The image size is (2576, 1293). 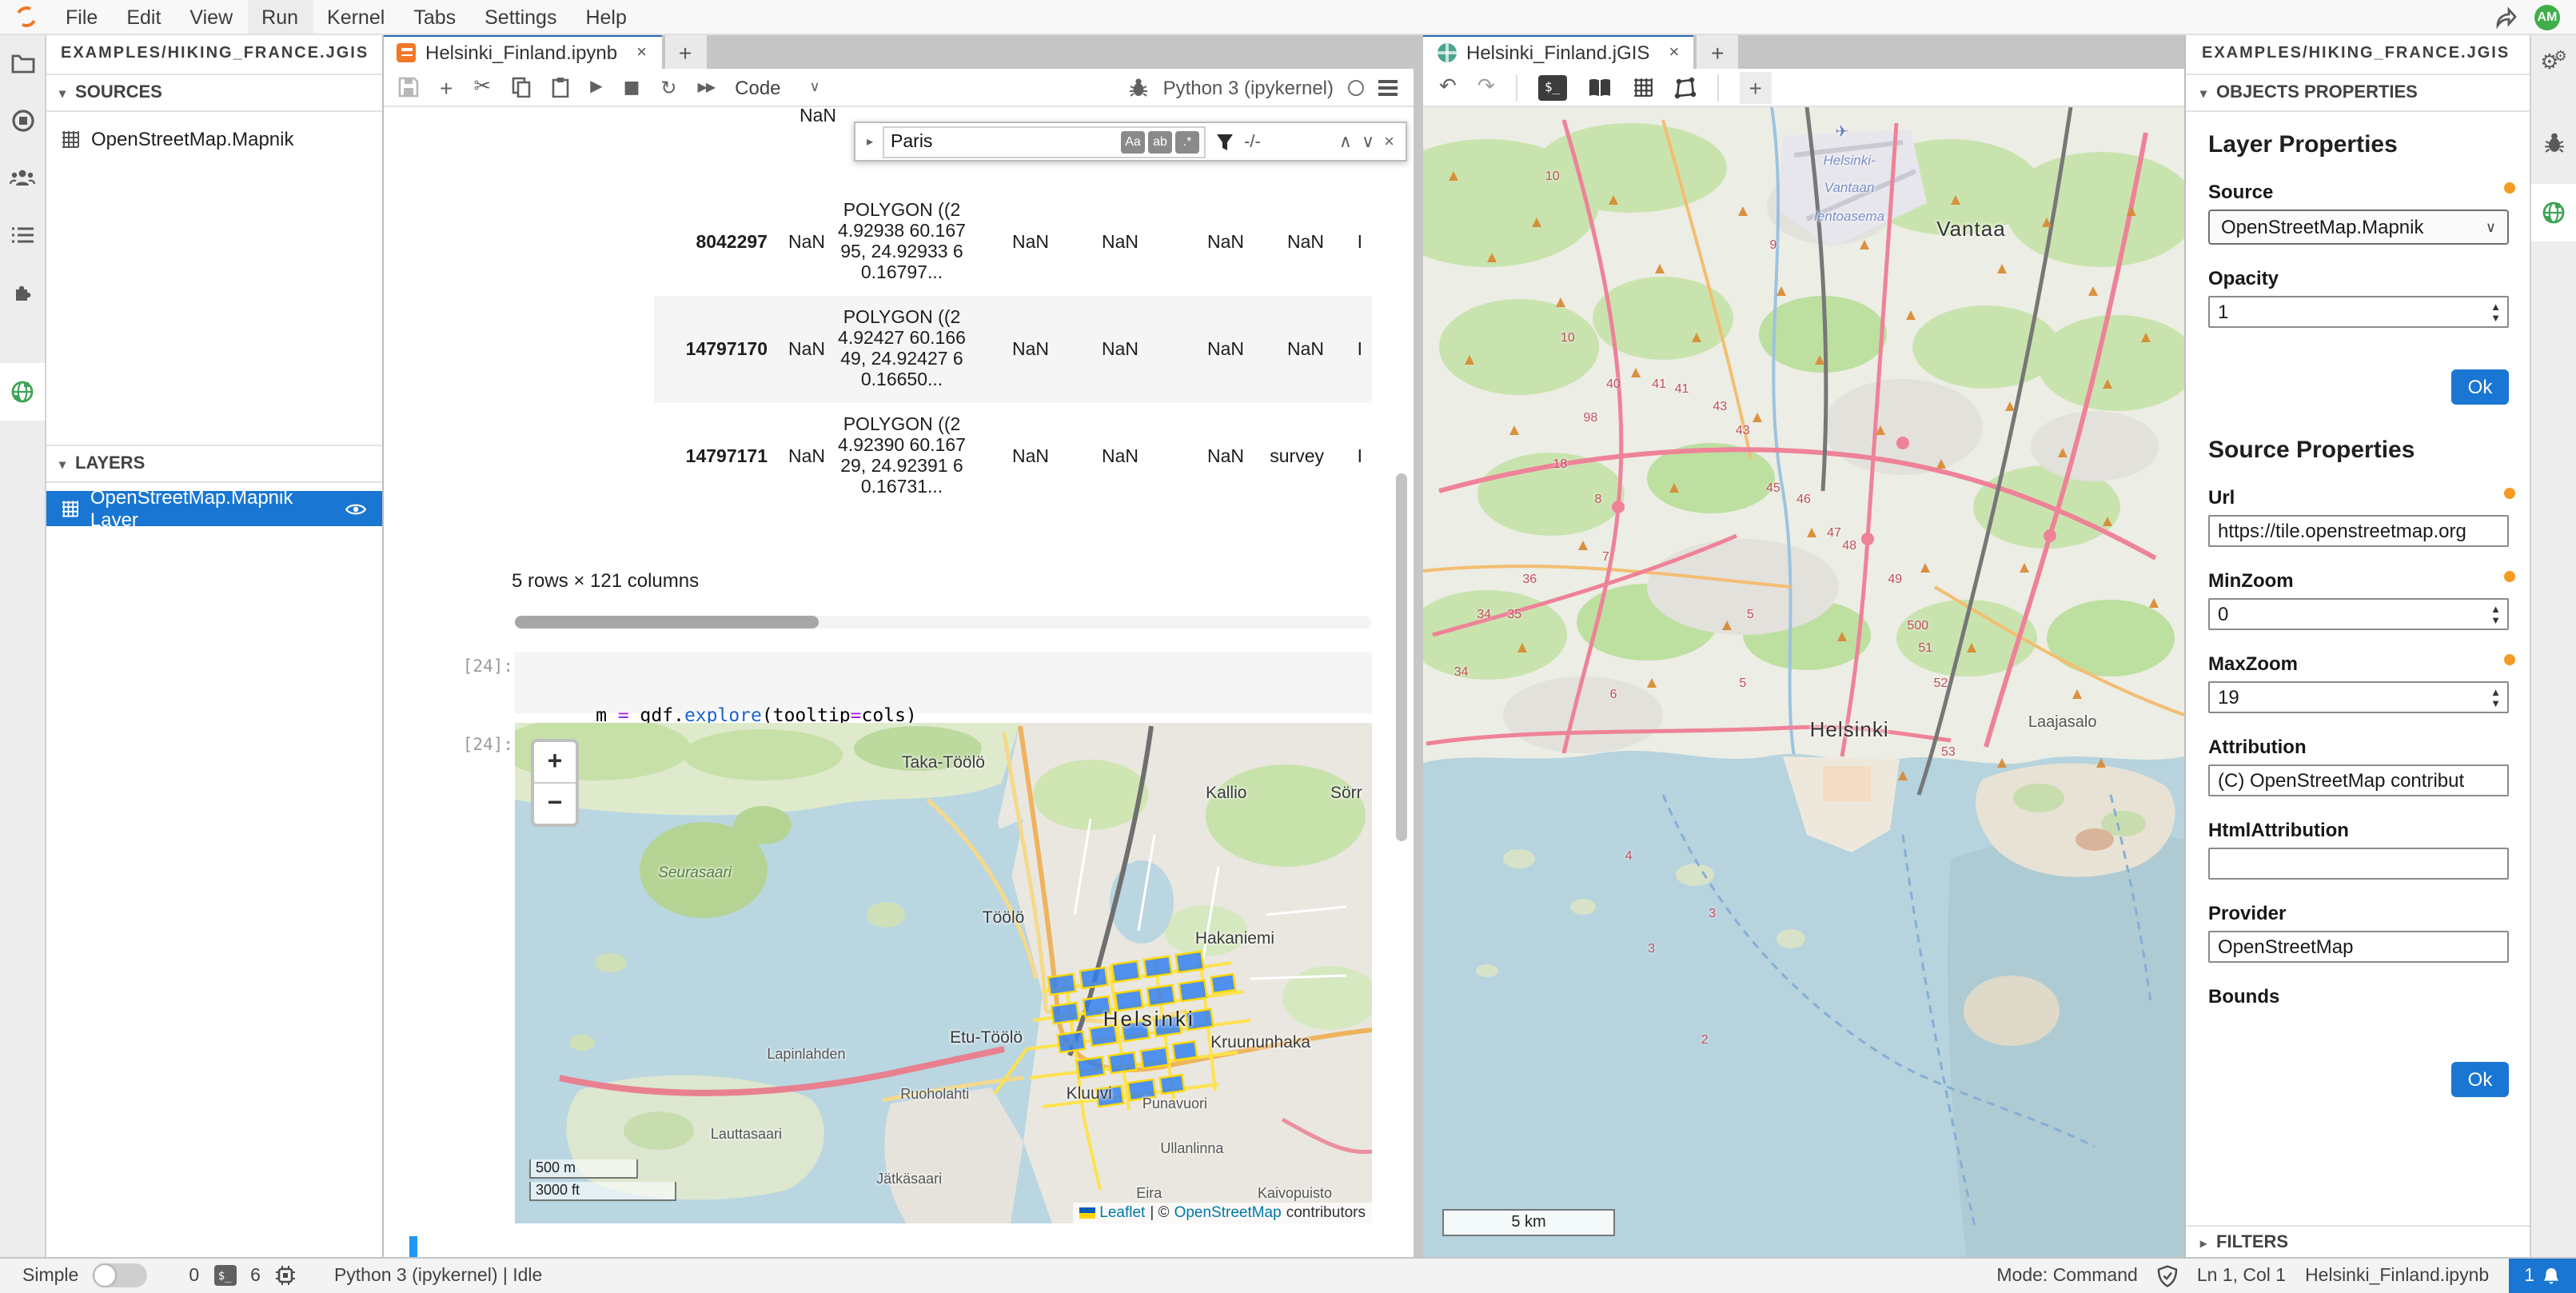 What do you see at coordinates (482, 87) in the screenshot?
I see `cut-cell-icon: ✂` at bounding box center [482, 87].